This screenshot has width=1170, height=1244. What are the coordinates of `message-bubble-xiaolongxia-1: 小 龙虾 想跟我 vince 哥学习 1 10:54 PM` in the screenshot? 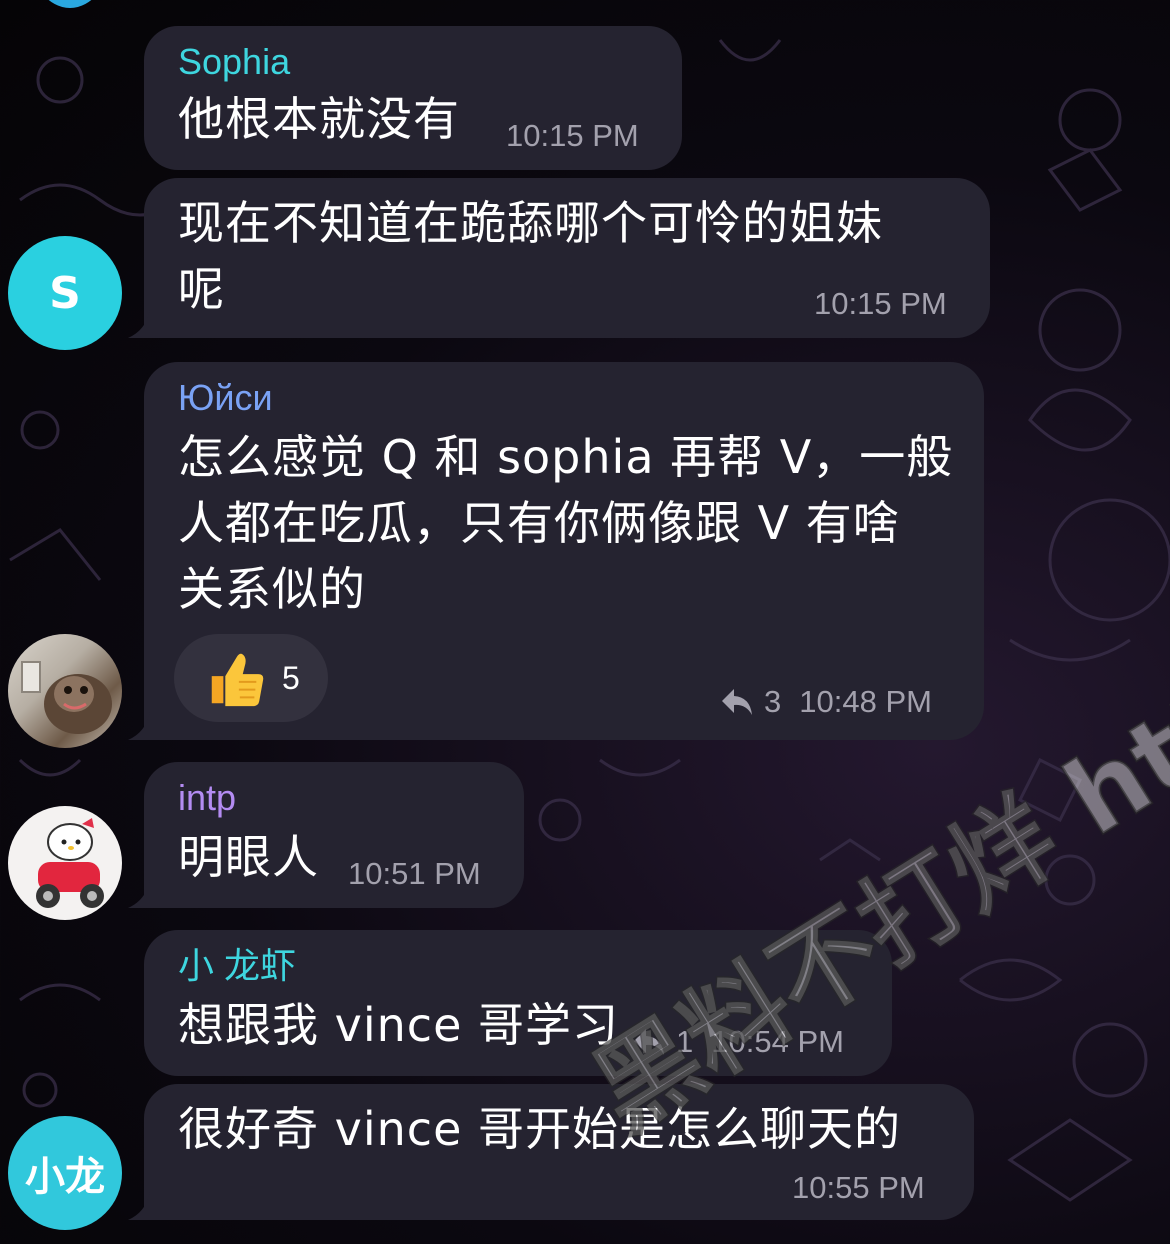 It's located at (518, 1003).